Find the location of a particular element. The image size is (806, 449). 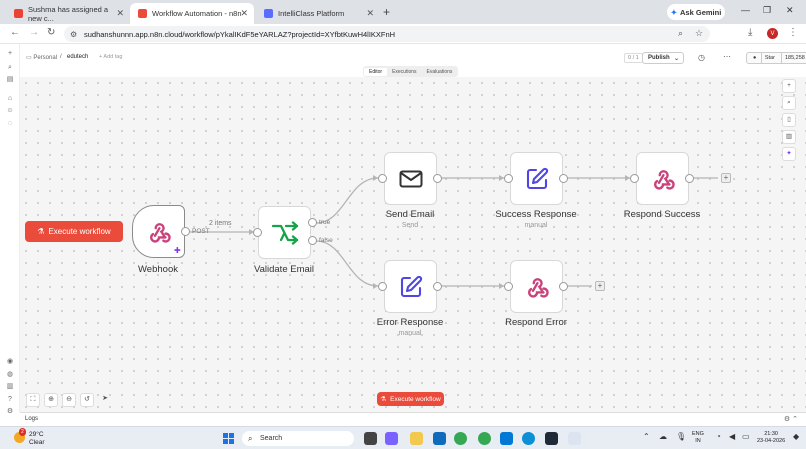

file-explorer-icon is located at coordinates (416, 438).